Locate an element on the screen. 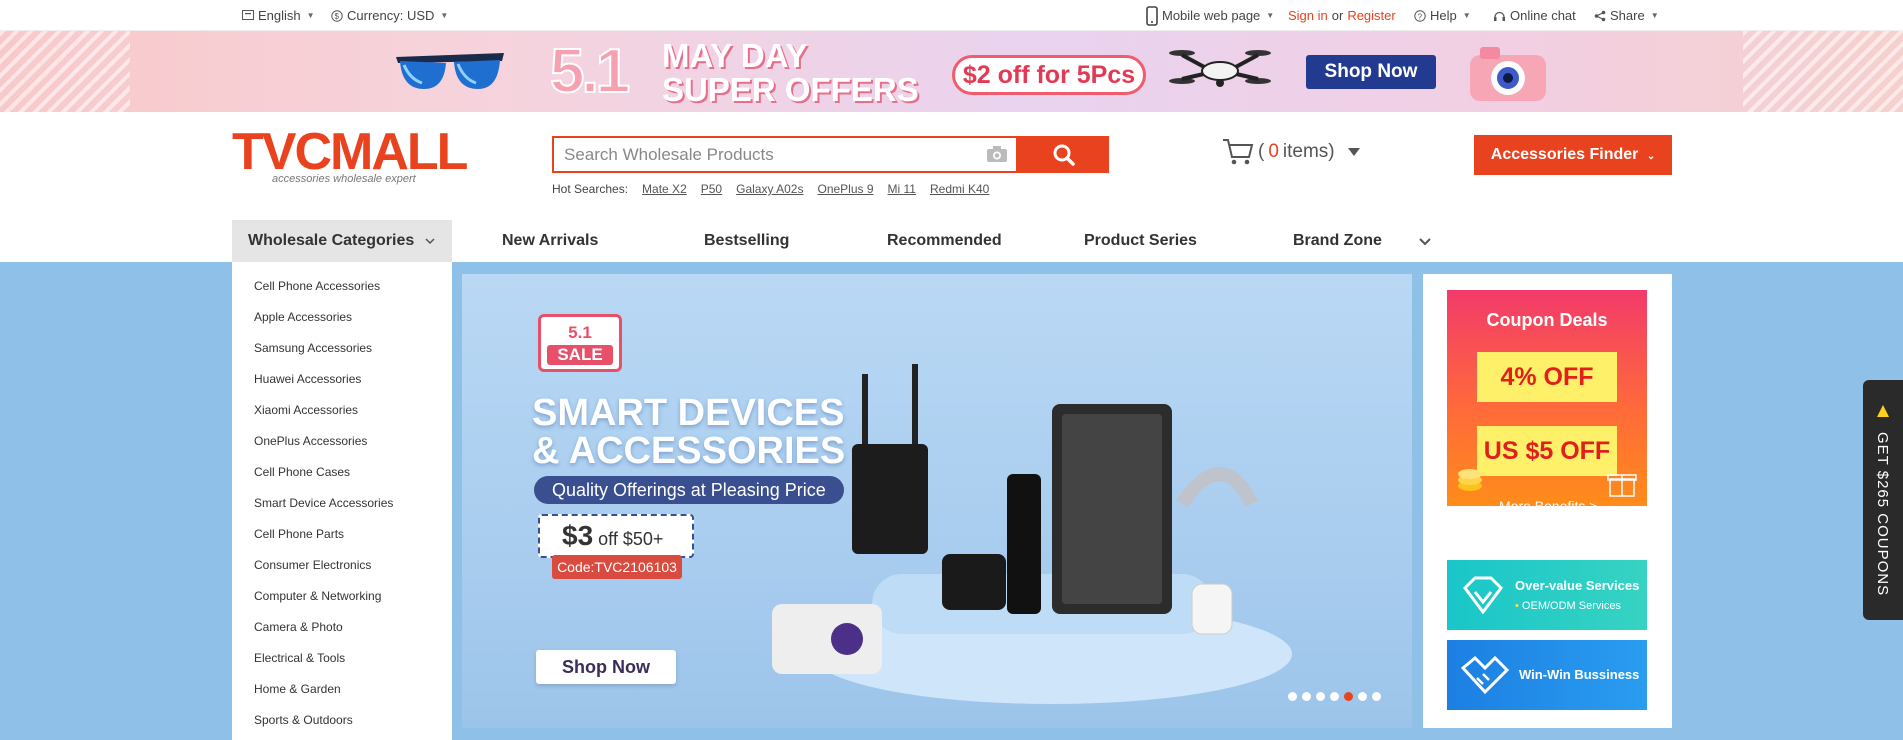  hot-search-link: Galaxy A02s is located at coordinates (769, 189).